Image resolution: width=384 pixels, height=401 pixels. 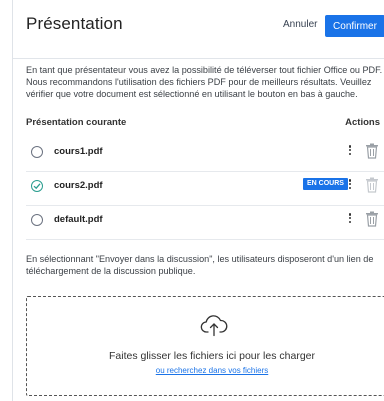 What do you see at coordinates (78, 185) in the screenshot?
I see `file-name: cours2.pdf` at bounding box center [78, 185].